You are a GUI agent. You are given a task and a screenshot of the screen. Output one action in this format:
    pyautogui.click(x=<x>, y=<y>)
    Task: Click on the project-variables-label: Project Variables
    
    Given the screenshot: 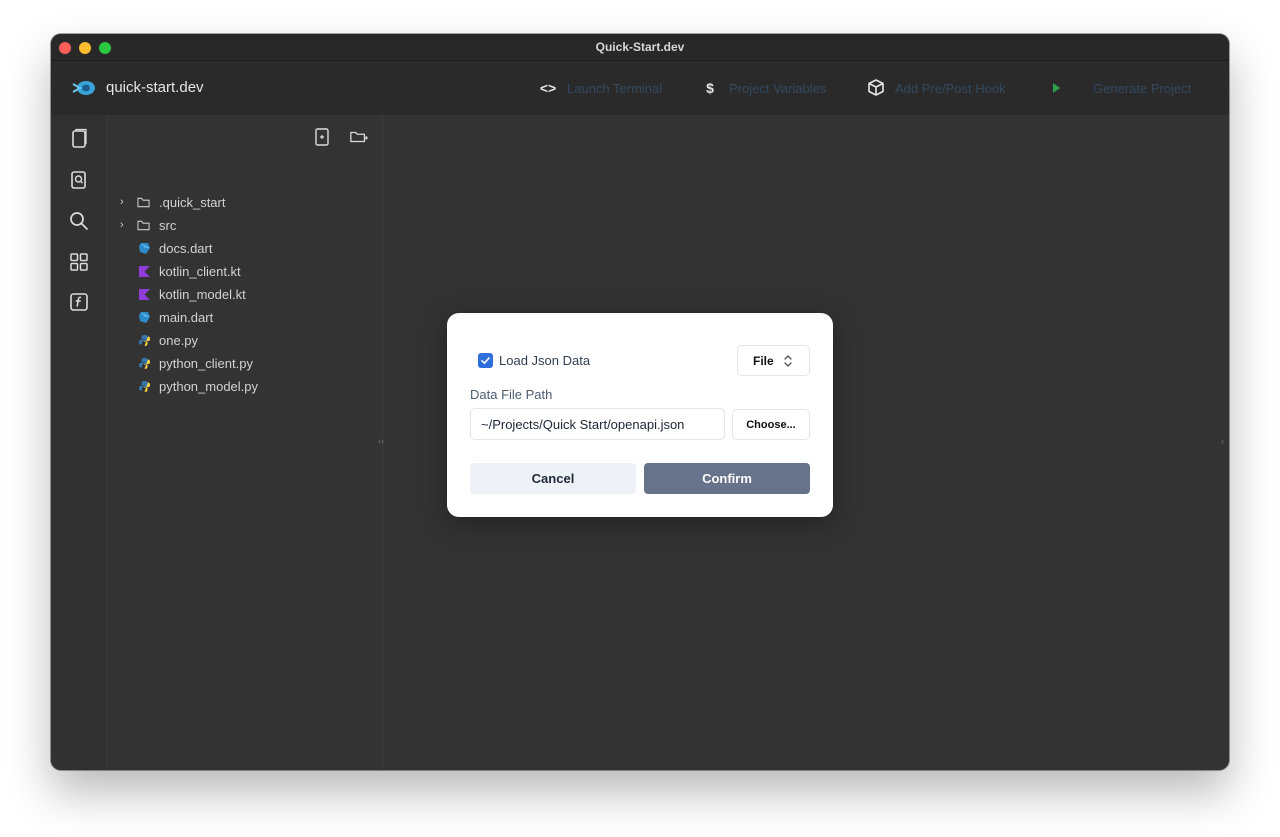 What is the action you would take?
    pyautogui.click(x=778, y=88)
    